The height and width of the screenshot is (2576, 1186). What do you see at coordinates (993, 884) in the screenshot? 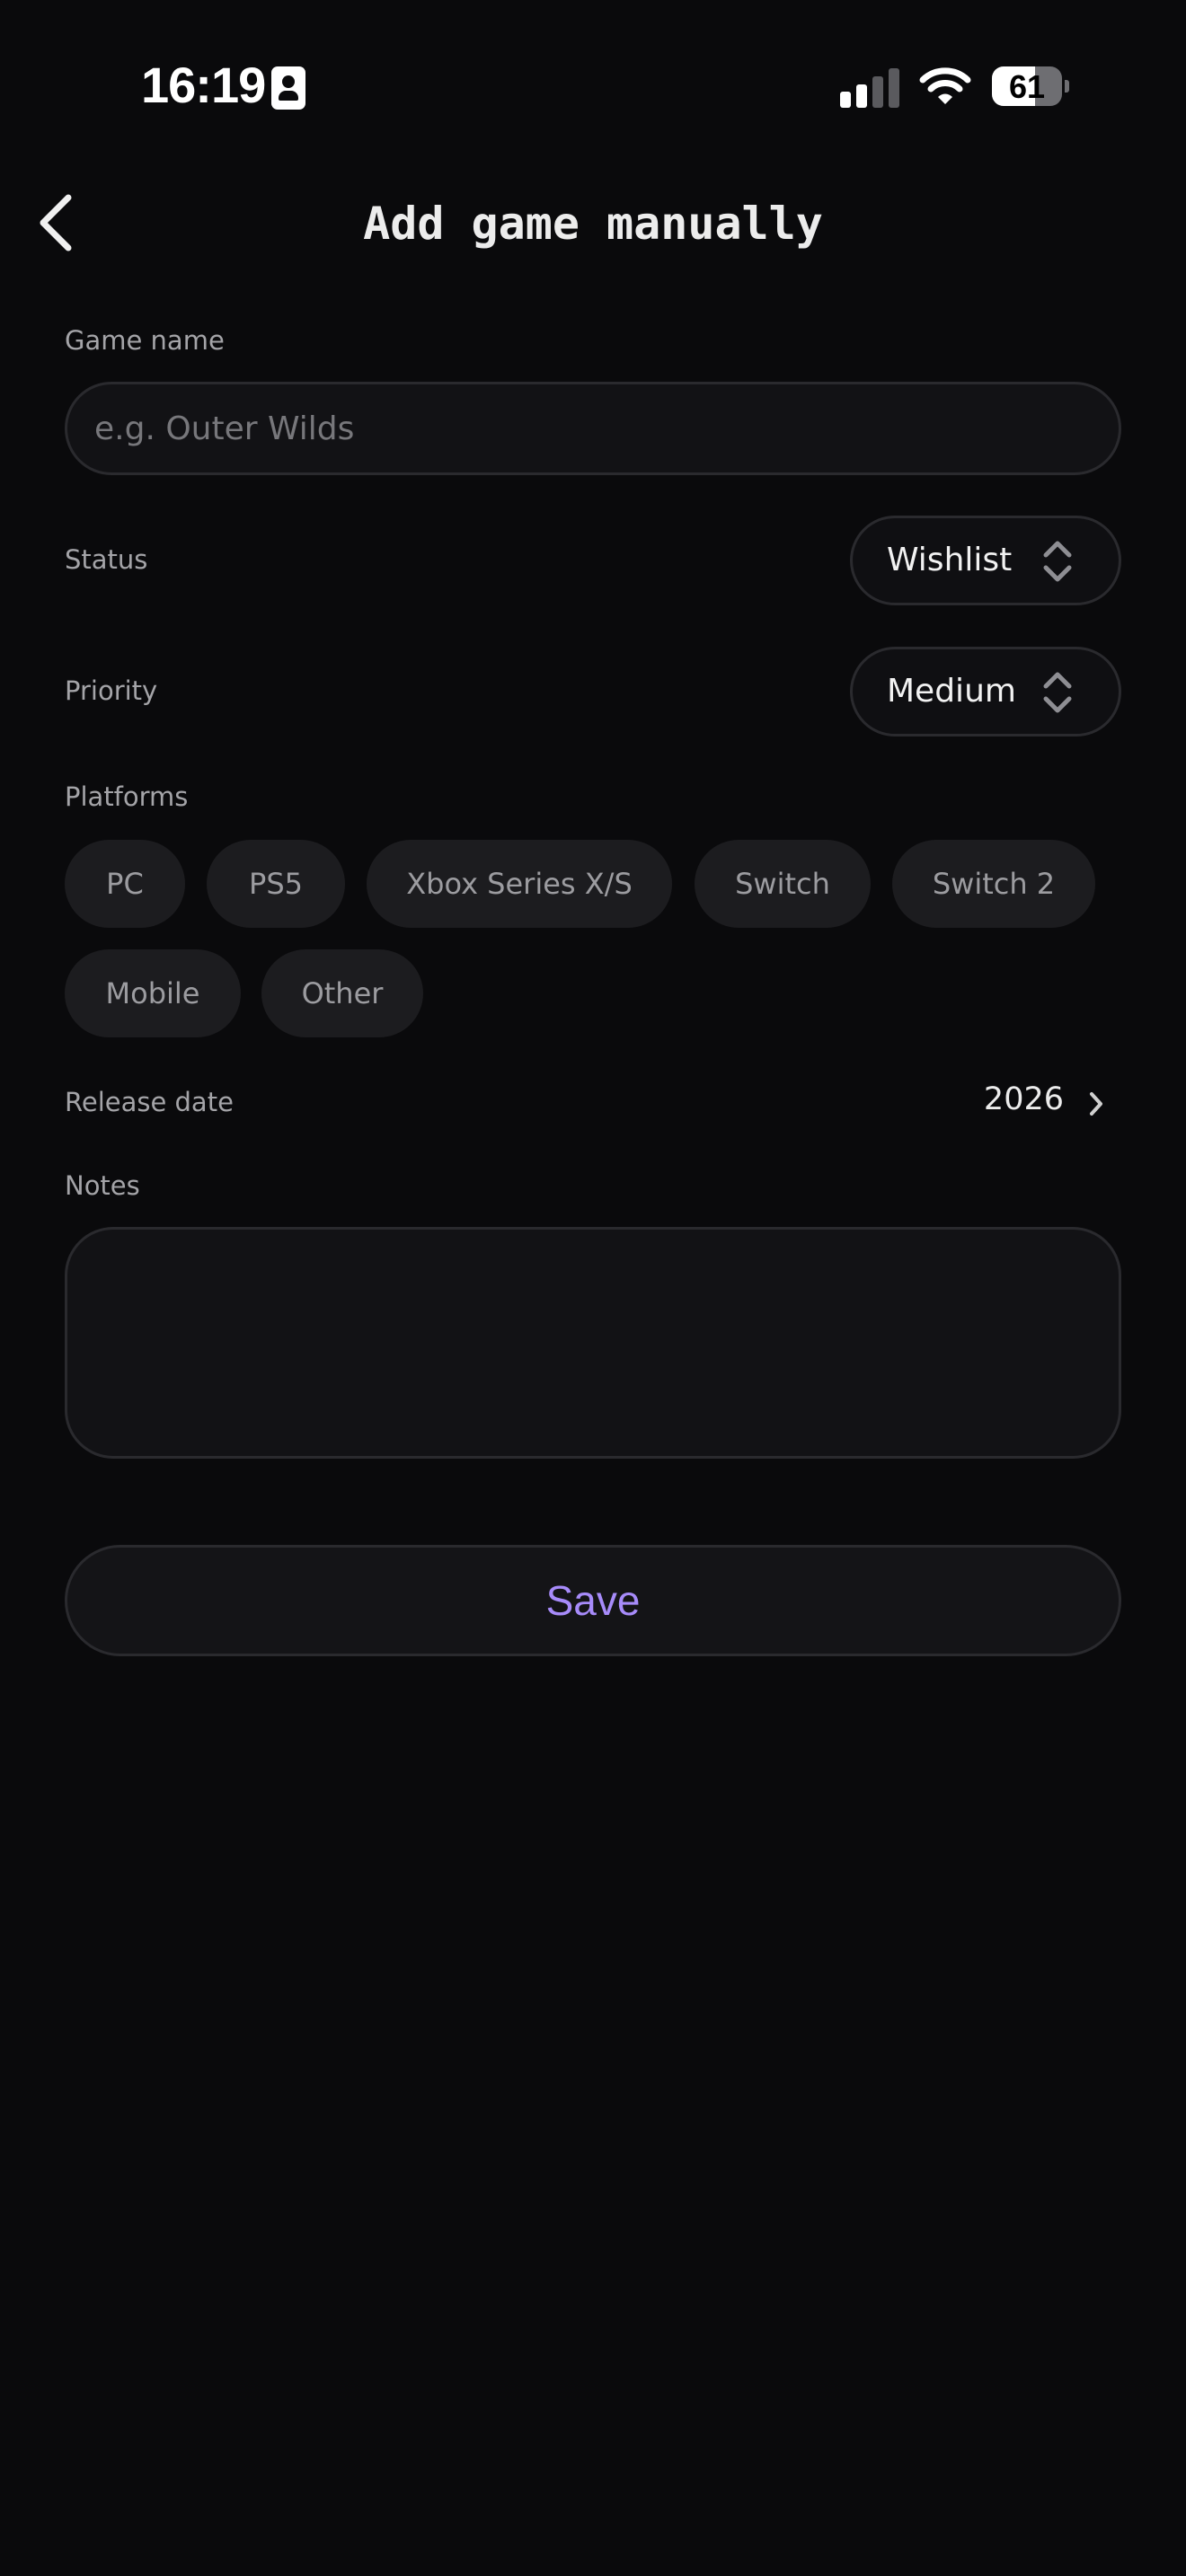
I see `platform-chip-switch-2: Switch 2` at bounding box center [993, 884].